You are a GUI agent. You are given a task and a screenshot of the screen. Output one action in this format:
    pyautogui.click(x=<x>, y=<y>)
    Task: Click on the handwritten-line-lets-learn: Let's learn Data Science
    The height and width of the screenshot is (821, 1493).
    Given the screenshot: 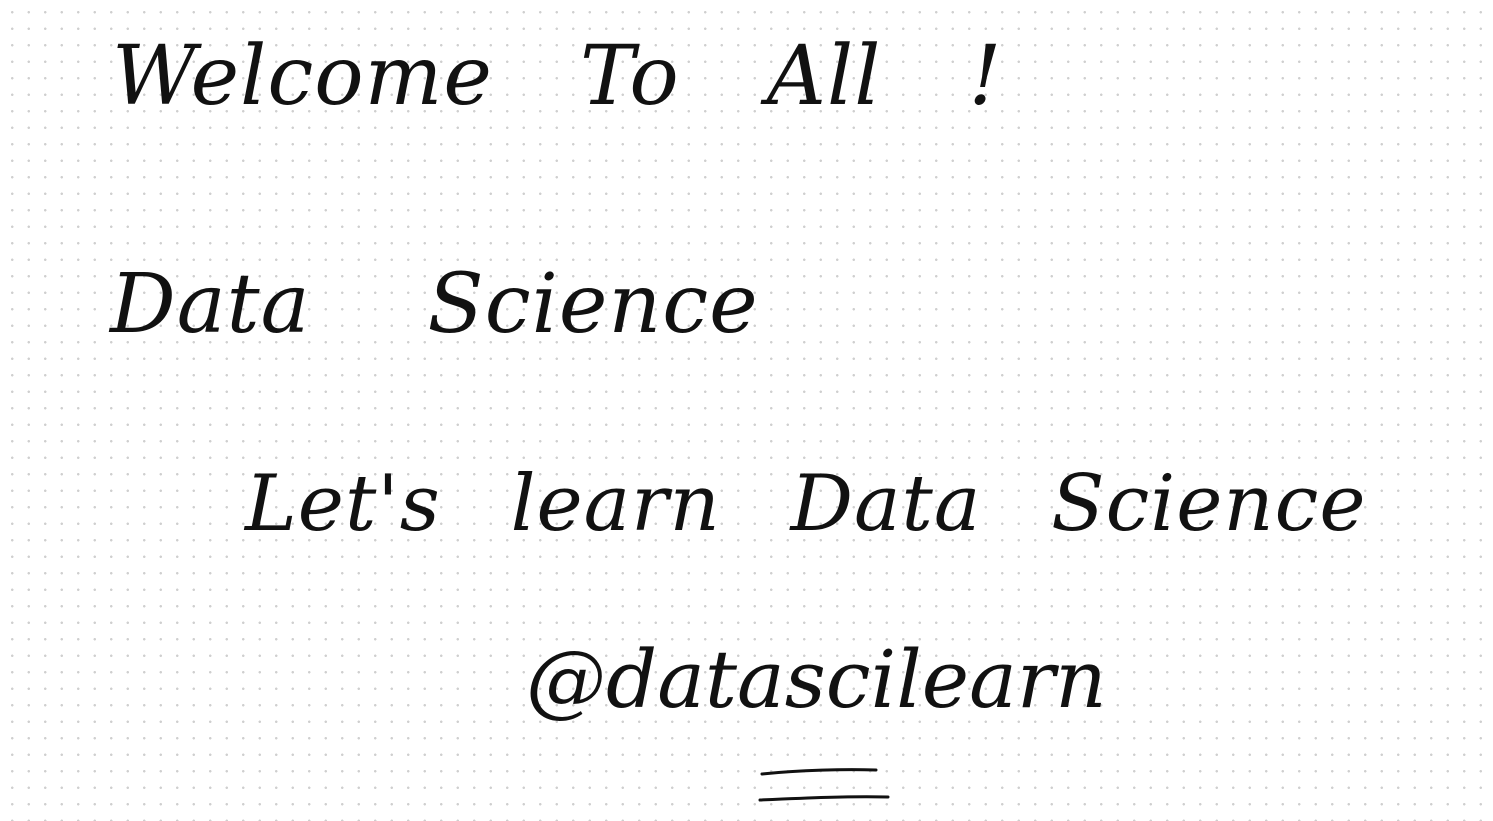 What is the action you would take?
    pyautogui.click(x=806, y=504)
    